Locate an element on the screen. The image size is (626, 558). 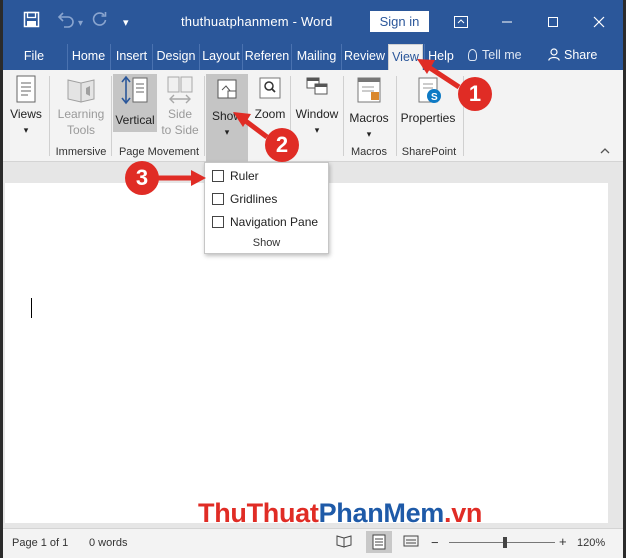
annotation-badge-1: 1 is located at coordinates (475, 94).